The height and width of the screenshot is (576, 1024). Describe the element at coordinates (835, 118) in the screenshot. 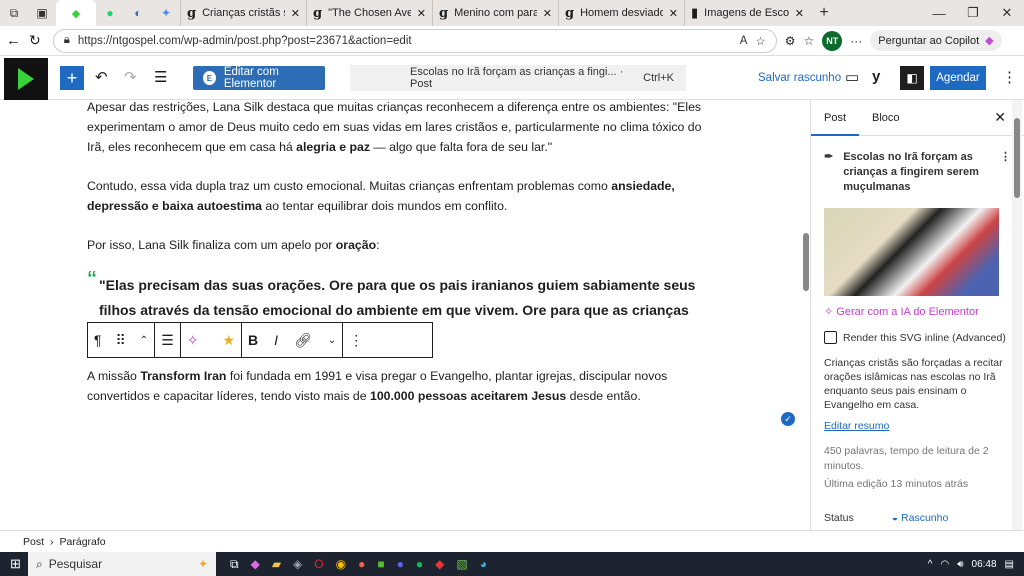

I see `tab-post: Post` at that location.